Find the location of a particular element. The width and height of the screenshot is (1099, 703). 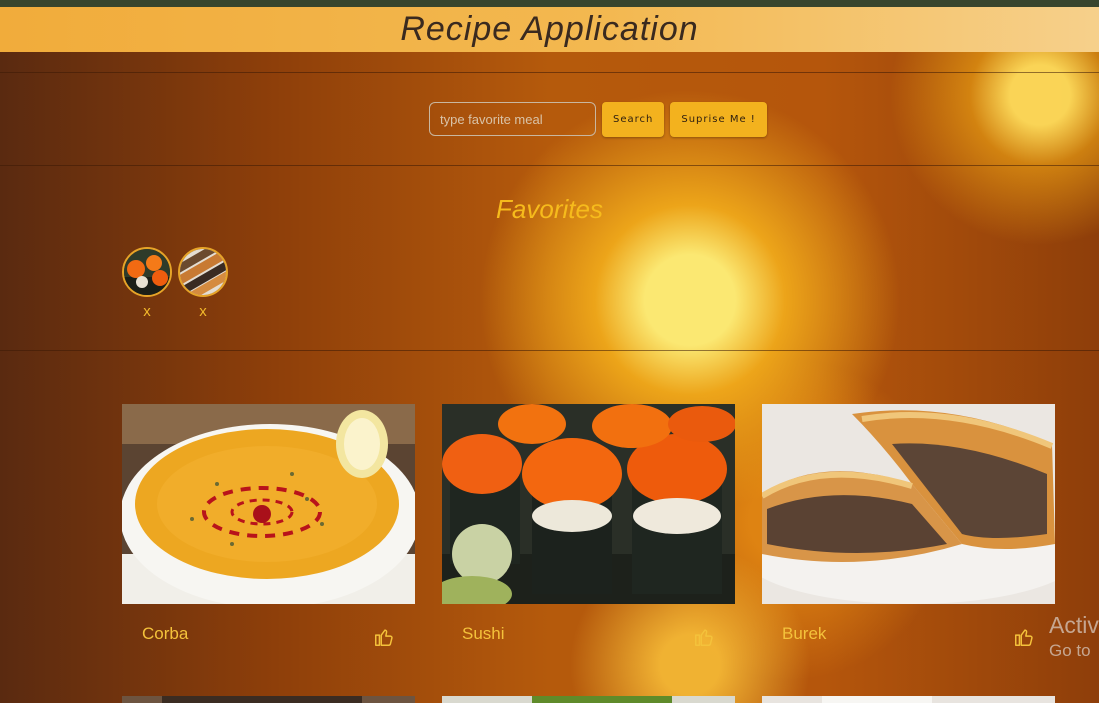

meal-card: Sushi is located at coordinates (588, 537).